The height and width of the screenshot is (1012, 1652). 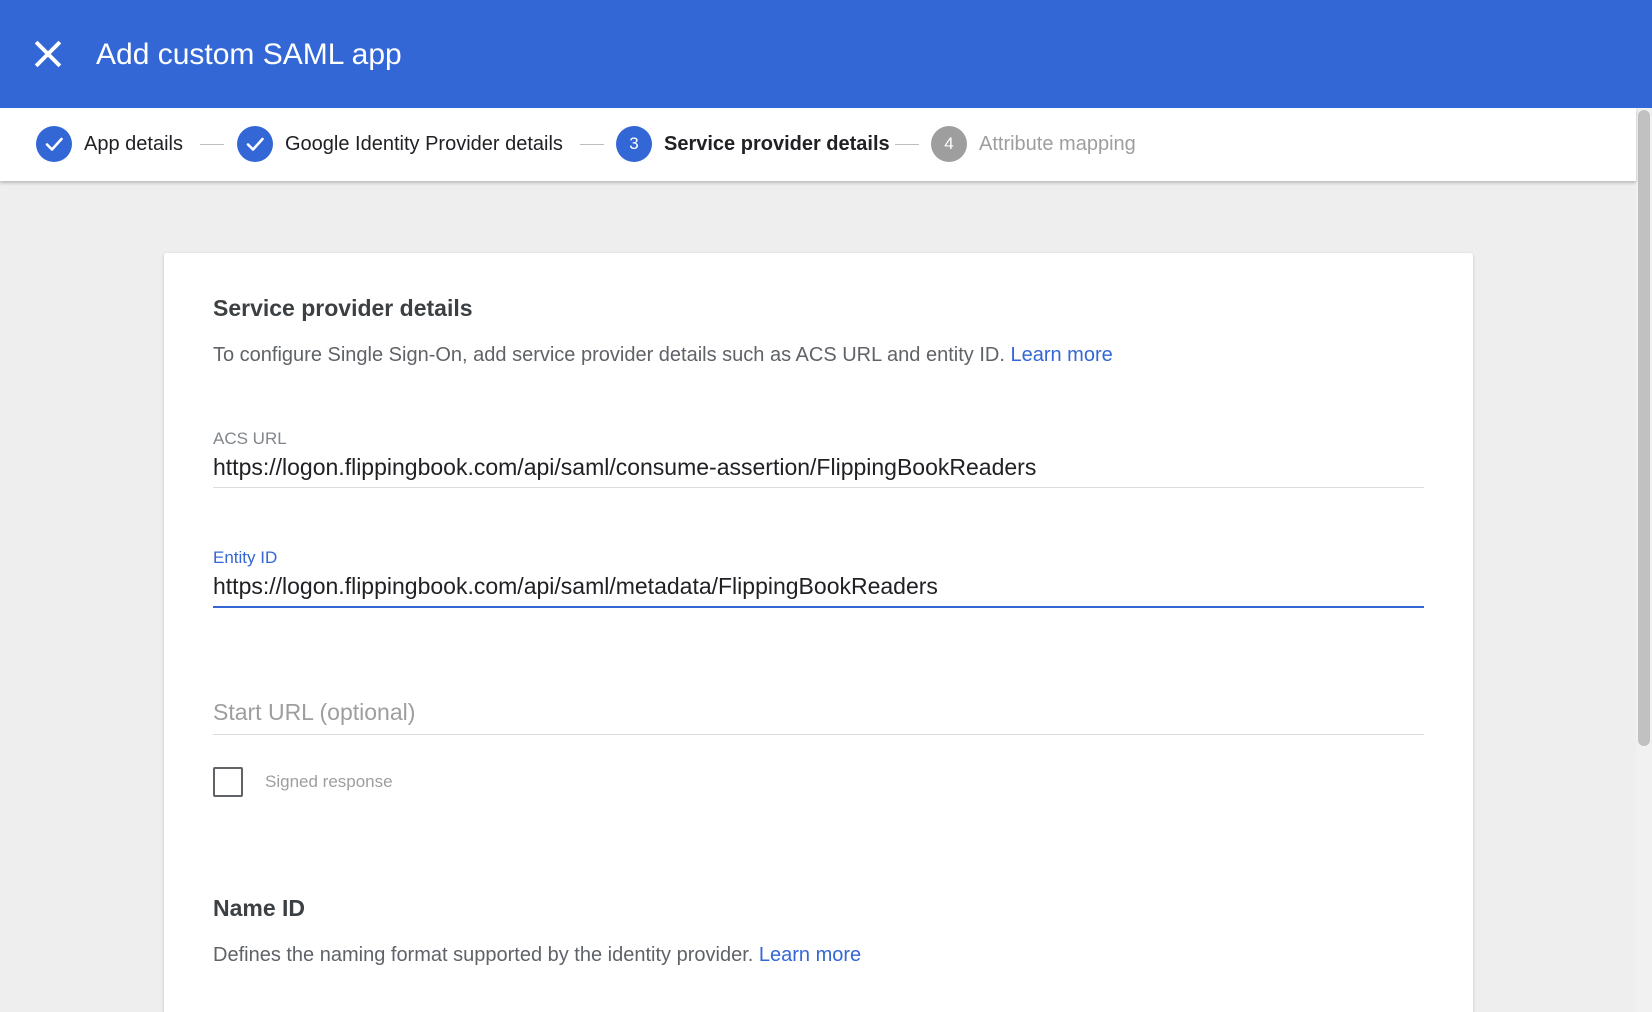 What do you see at coordinates (329, 781) in the screenshot?
I see `signed-response-label: Signed response` at bounding box center [329, 781].